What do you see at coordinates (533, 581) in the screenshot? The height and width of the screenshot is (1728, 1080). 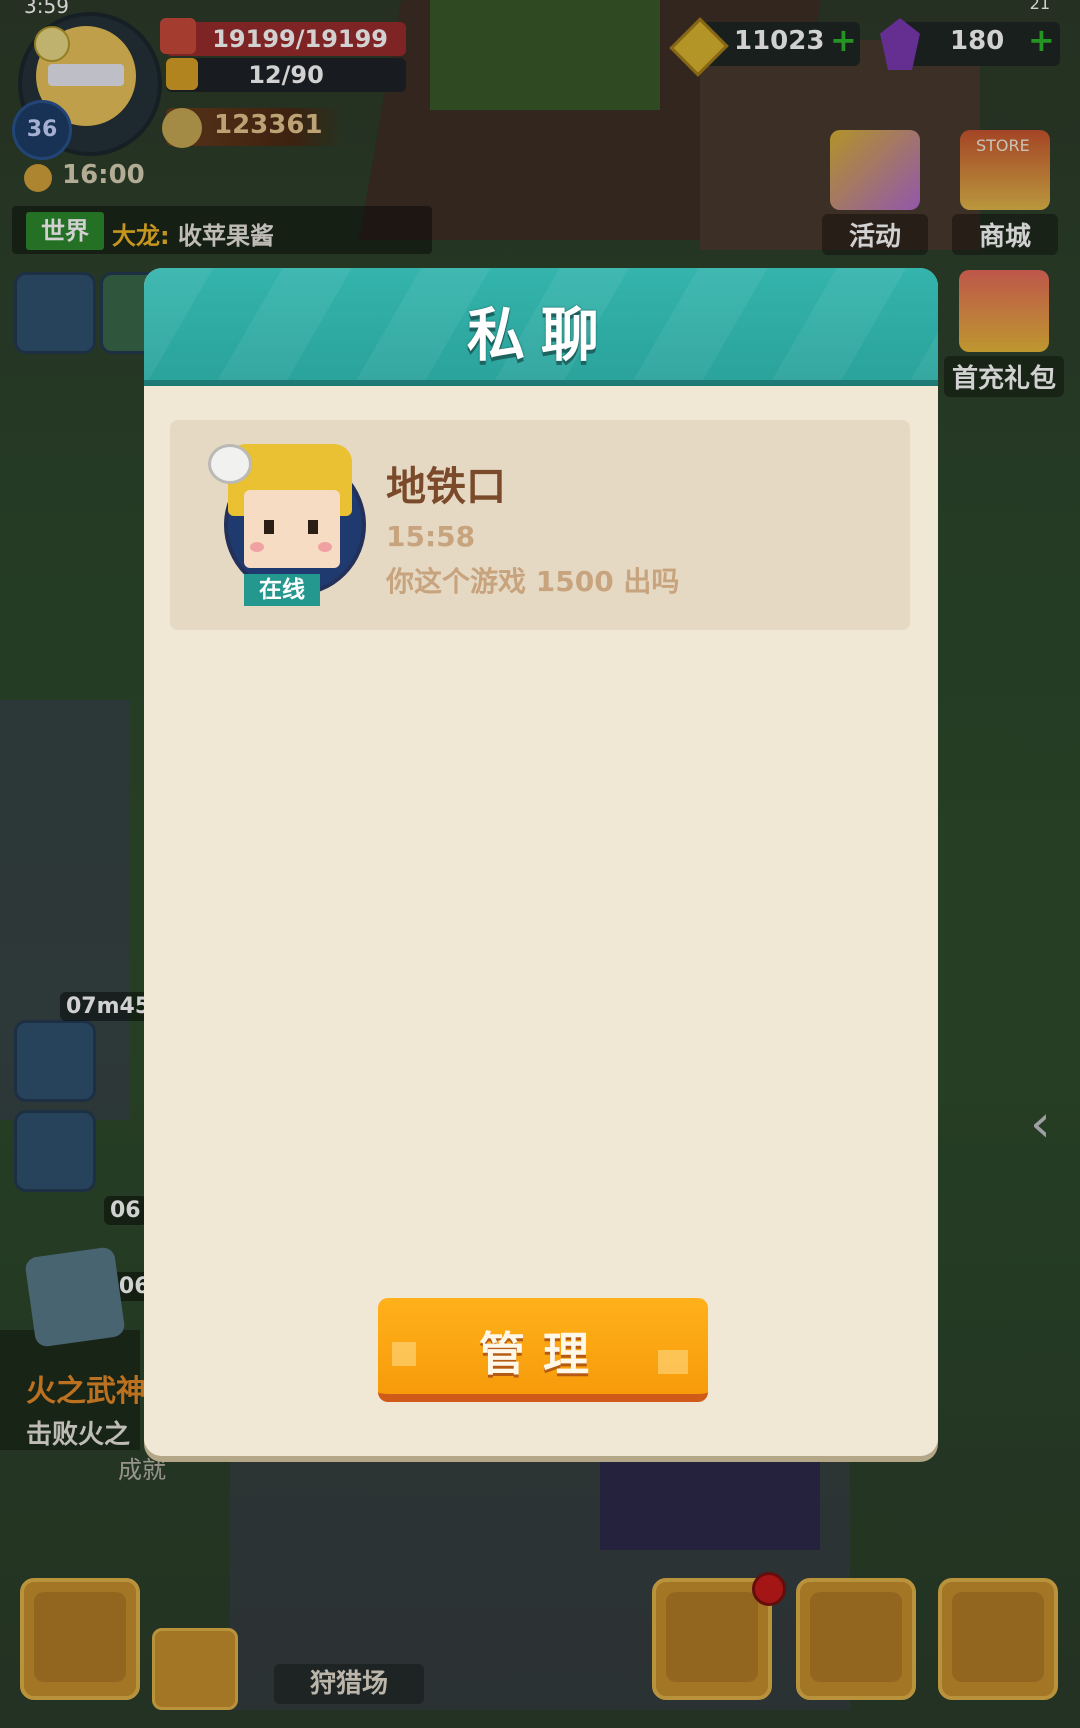 I see `message-preview: 你这个游戏 1500 出吗` at bounding box center [533, 581].